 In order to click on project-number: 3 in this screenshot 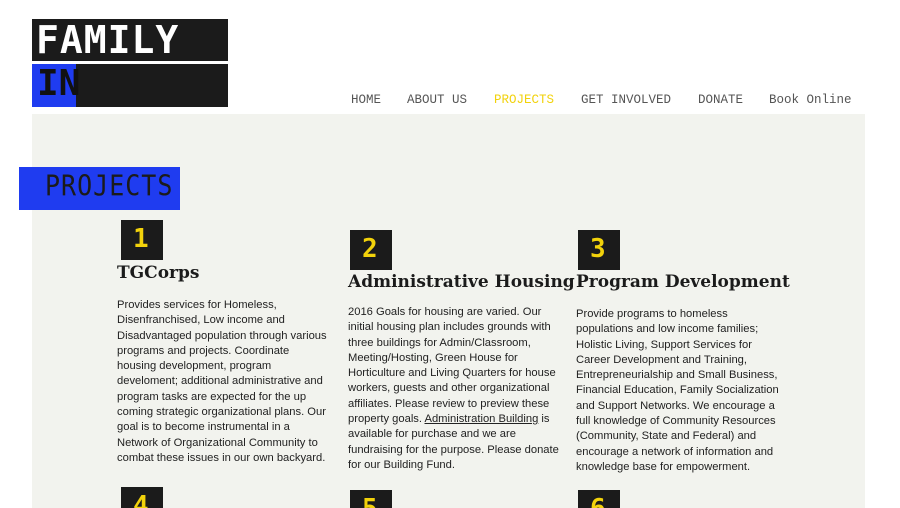, I will do `click(598, 249)`.